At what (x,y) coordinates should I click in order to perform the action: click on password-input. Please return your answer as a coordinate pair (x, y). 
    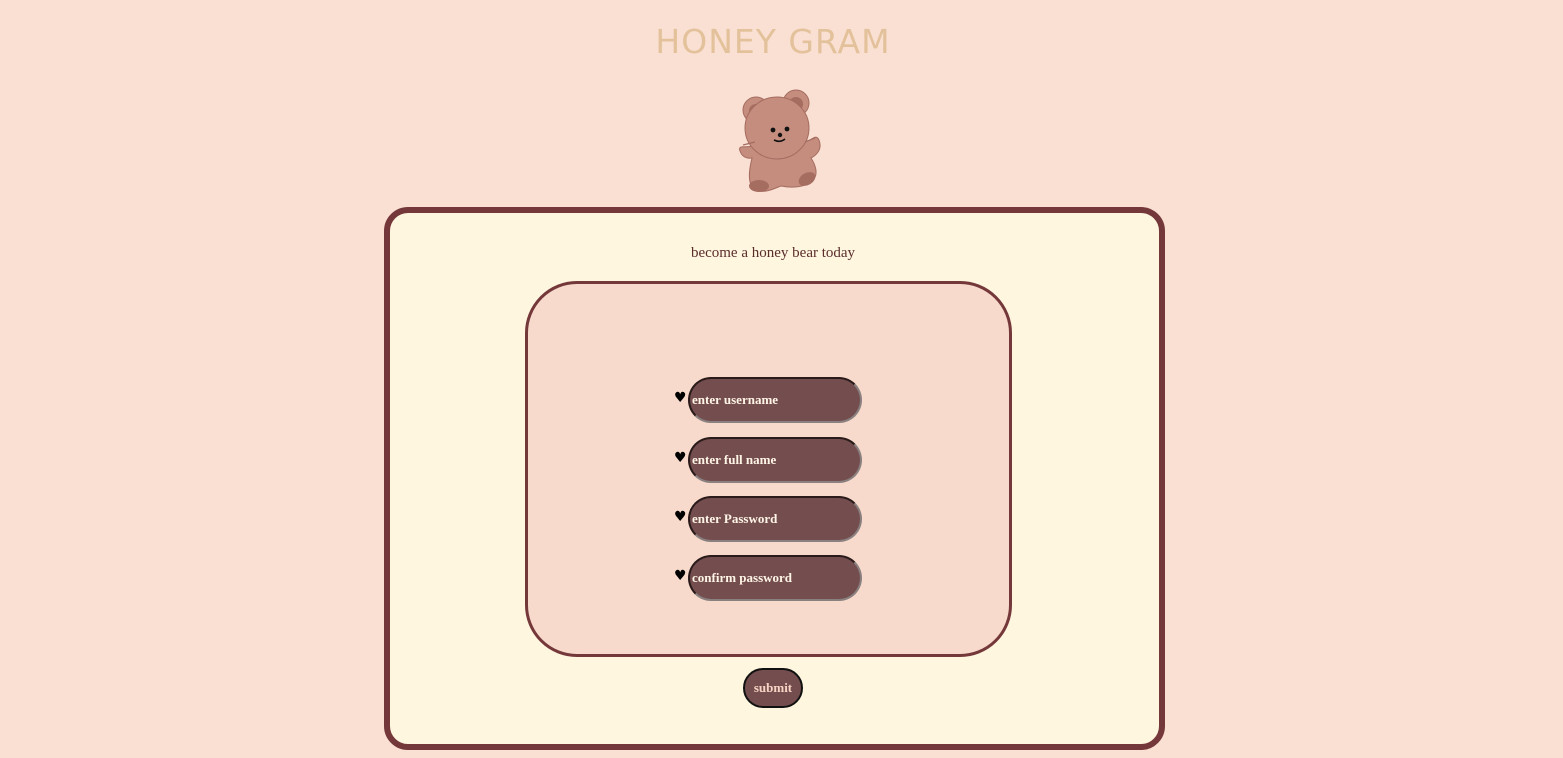
    Looking at the image, I should click on (775, 519).